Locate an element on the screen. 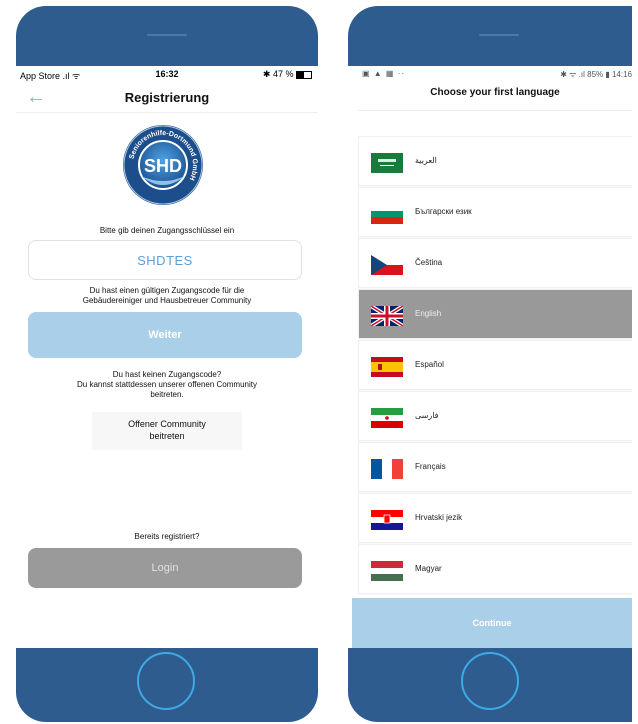  already-registered-label: Bereits registriert? is located at coordinates (167, 536).